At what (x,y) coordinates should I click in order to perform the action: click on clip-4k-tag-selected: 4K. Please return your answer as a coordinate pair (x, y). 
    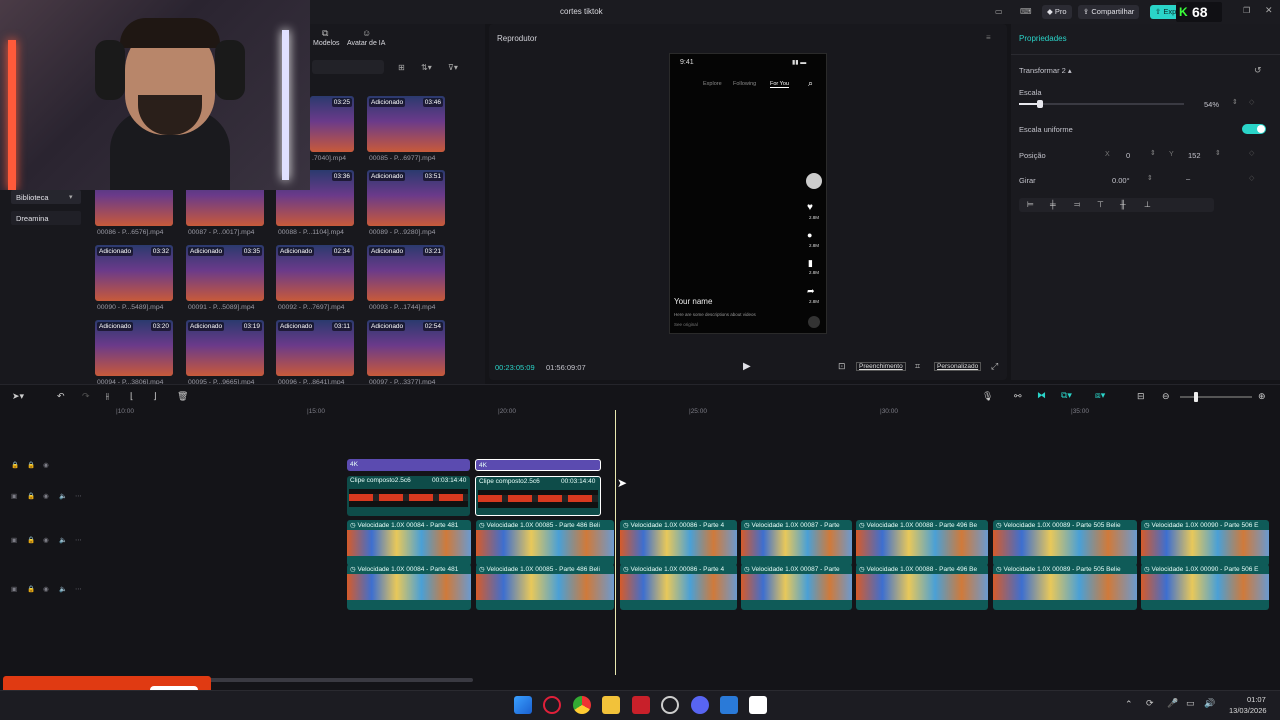
    Looking at the image, I should click on (538, 465).